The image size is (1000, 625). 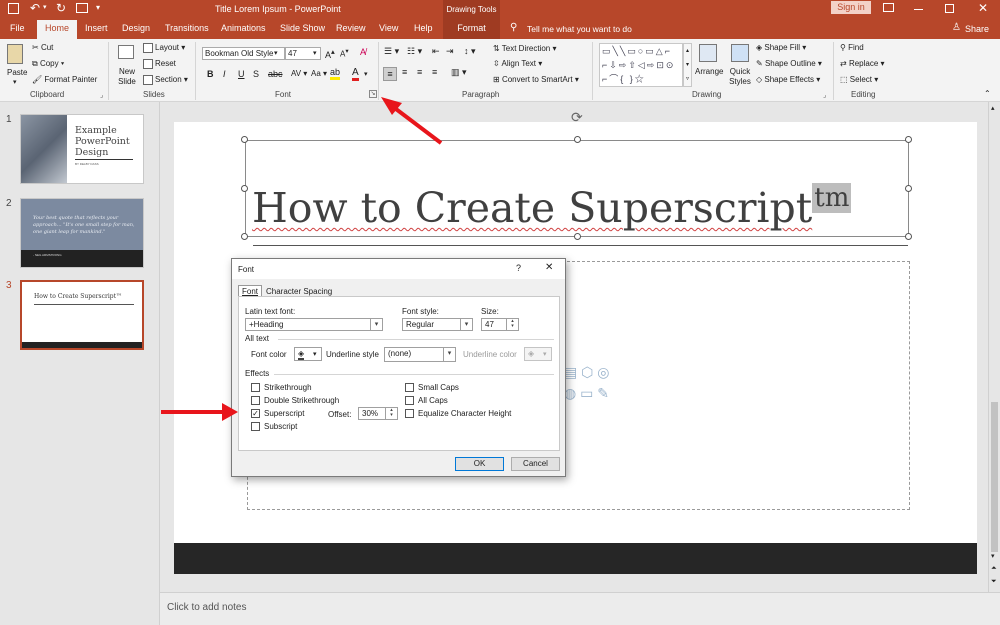 I want to click on change-case-icon: Aa ▾, so click(x=319, y=73).